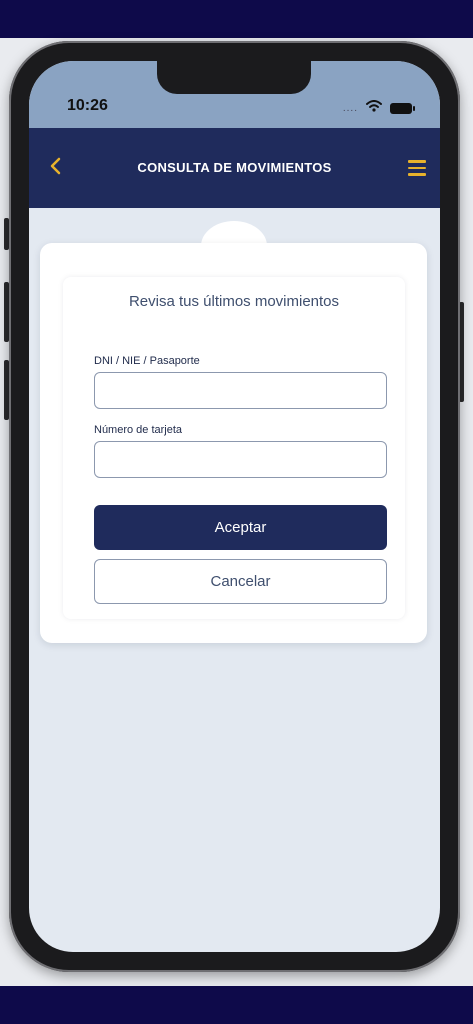  Describe the element at coordinates (417, 161) in the screenshot. I see `hamburger-menu-icon` at that location.